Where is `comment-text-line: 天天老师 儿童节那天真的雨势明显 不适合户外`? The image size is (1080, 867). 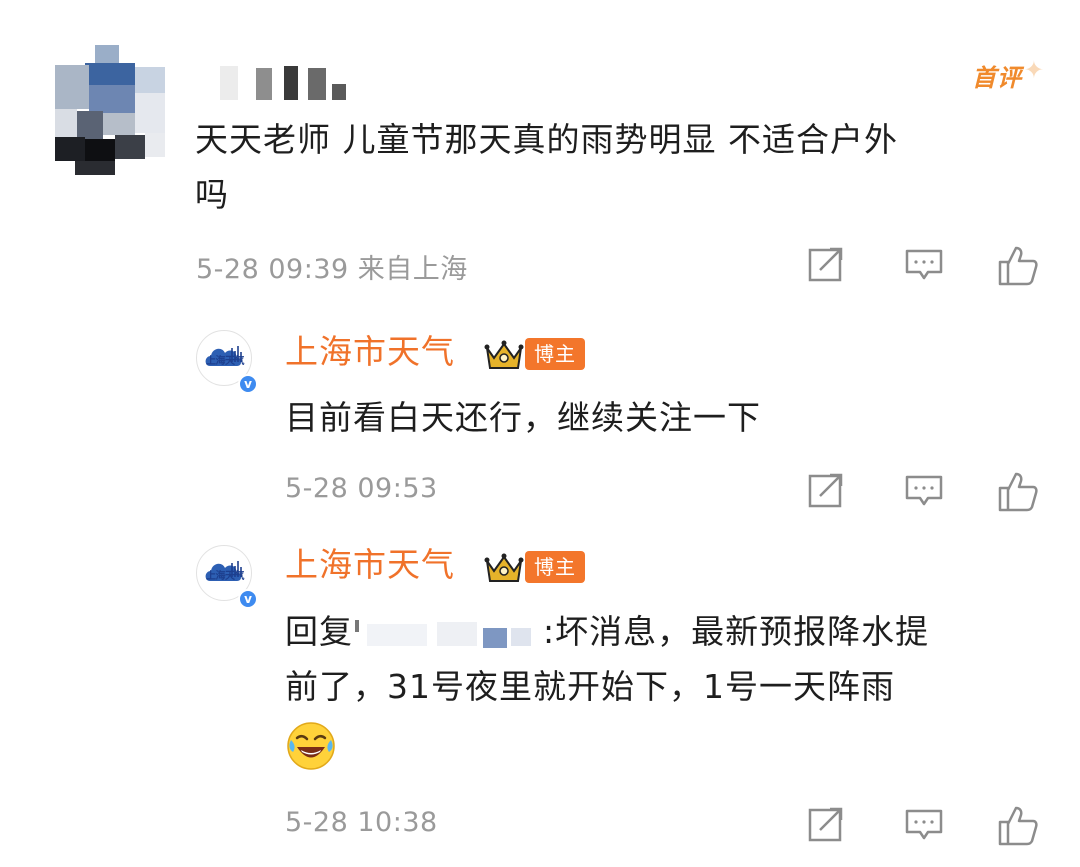 comment-text-line: 天天老师 儿童节那天真的雨势明显 不适合户外 is located at coordinates (546, 139).